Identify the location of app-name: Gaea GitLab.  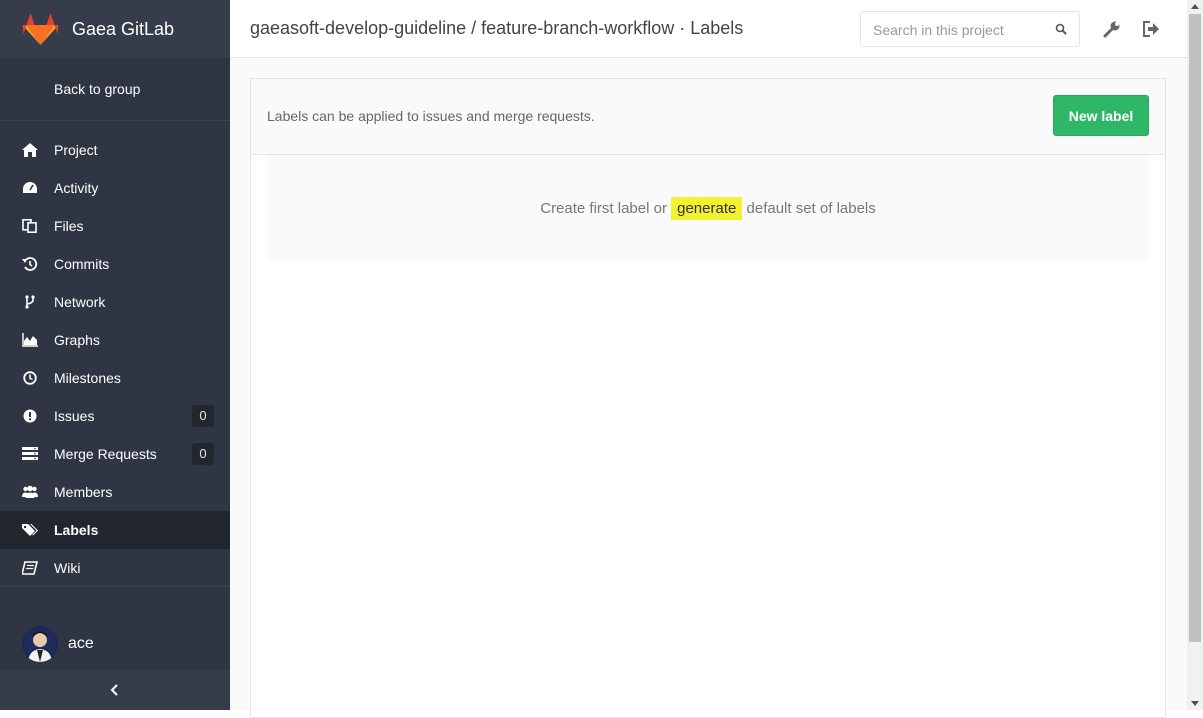
(123, 28).